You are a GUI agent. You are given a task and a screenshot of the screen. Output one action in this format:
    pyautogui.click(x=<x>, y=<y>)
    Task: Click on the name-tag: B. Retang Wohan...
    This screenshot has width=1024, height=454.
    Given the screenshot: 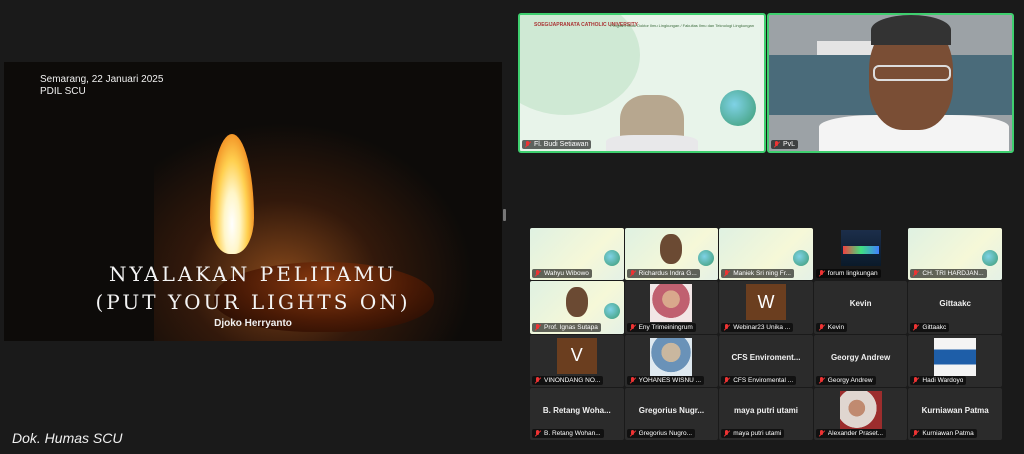 What is the action you would take?
    pyautogui.click(x=568, y=433)
    